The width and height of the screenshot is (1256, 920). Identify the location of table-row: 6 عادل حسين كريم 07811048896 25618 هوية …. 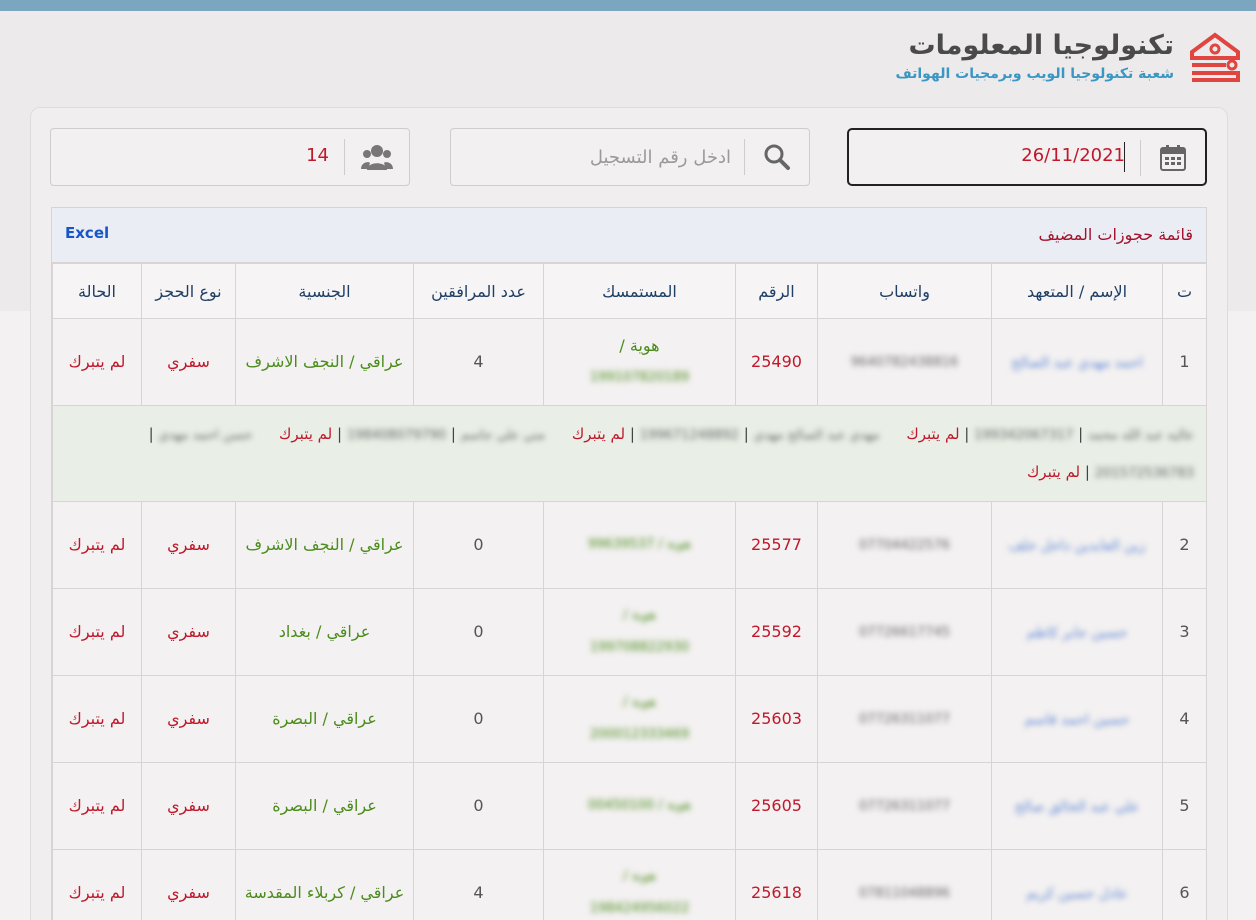
(629, 884).